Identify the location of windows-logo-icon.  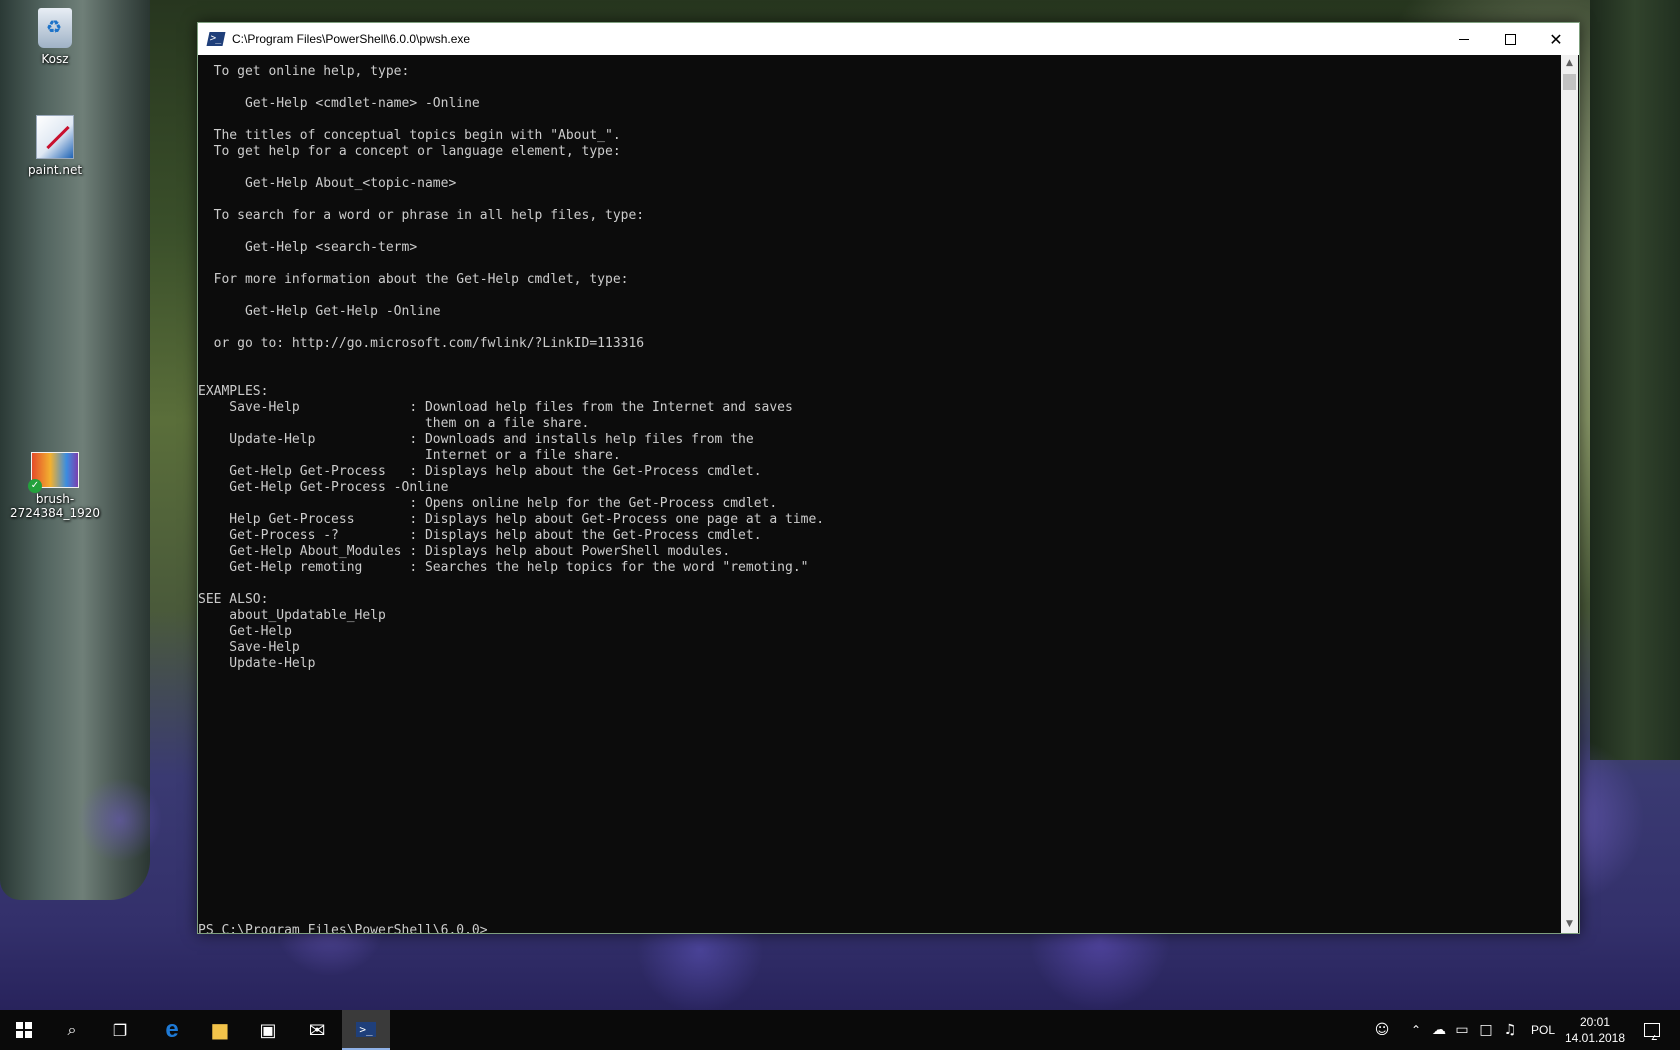
(24, 1030).